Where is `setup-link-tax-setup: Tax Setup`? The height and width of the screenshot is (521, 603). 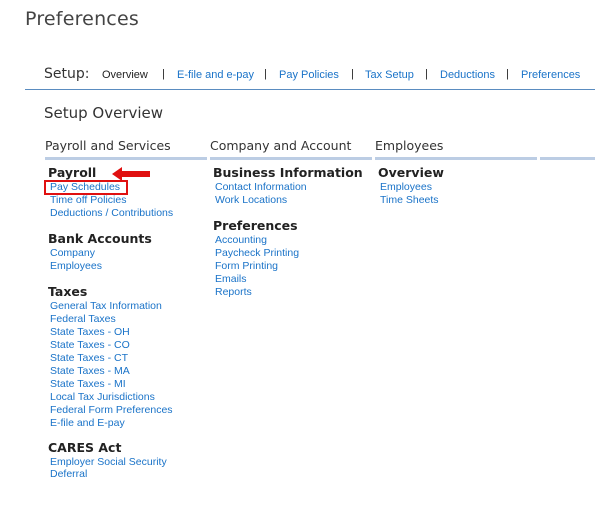
setup-link-tax-setup: Tax Setup is located at coordinates (389, 75).